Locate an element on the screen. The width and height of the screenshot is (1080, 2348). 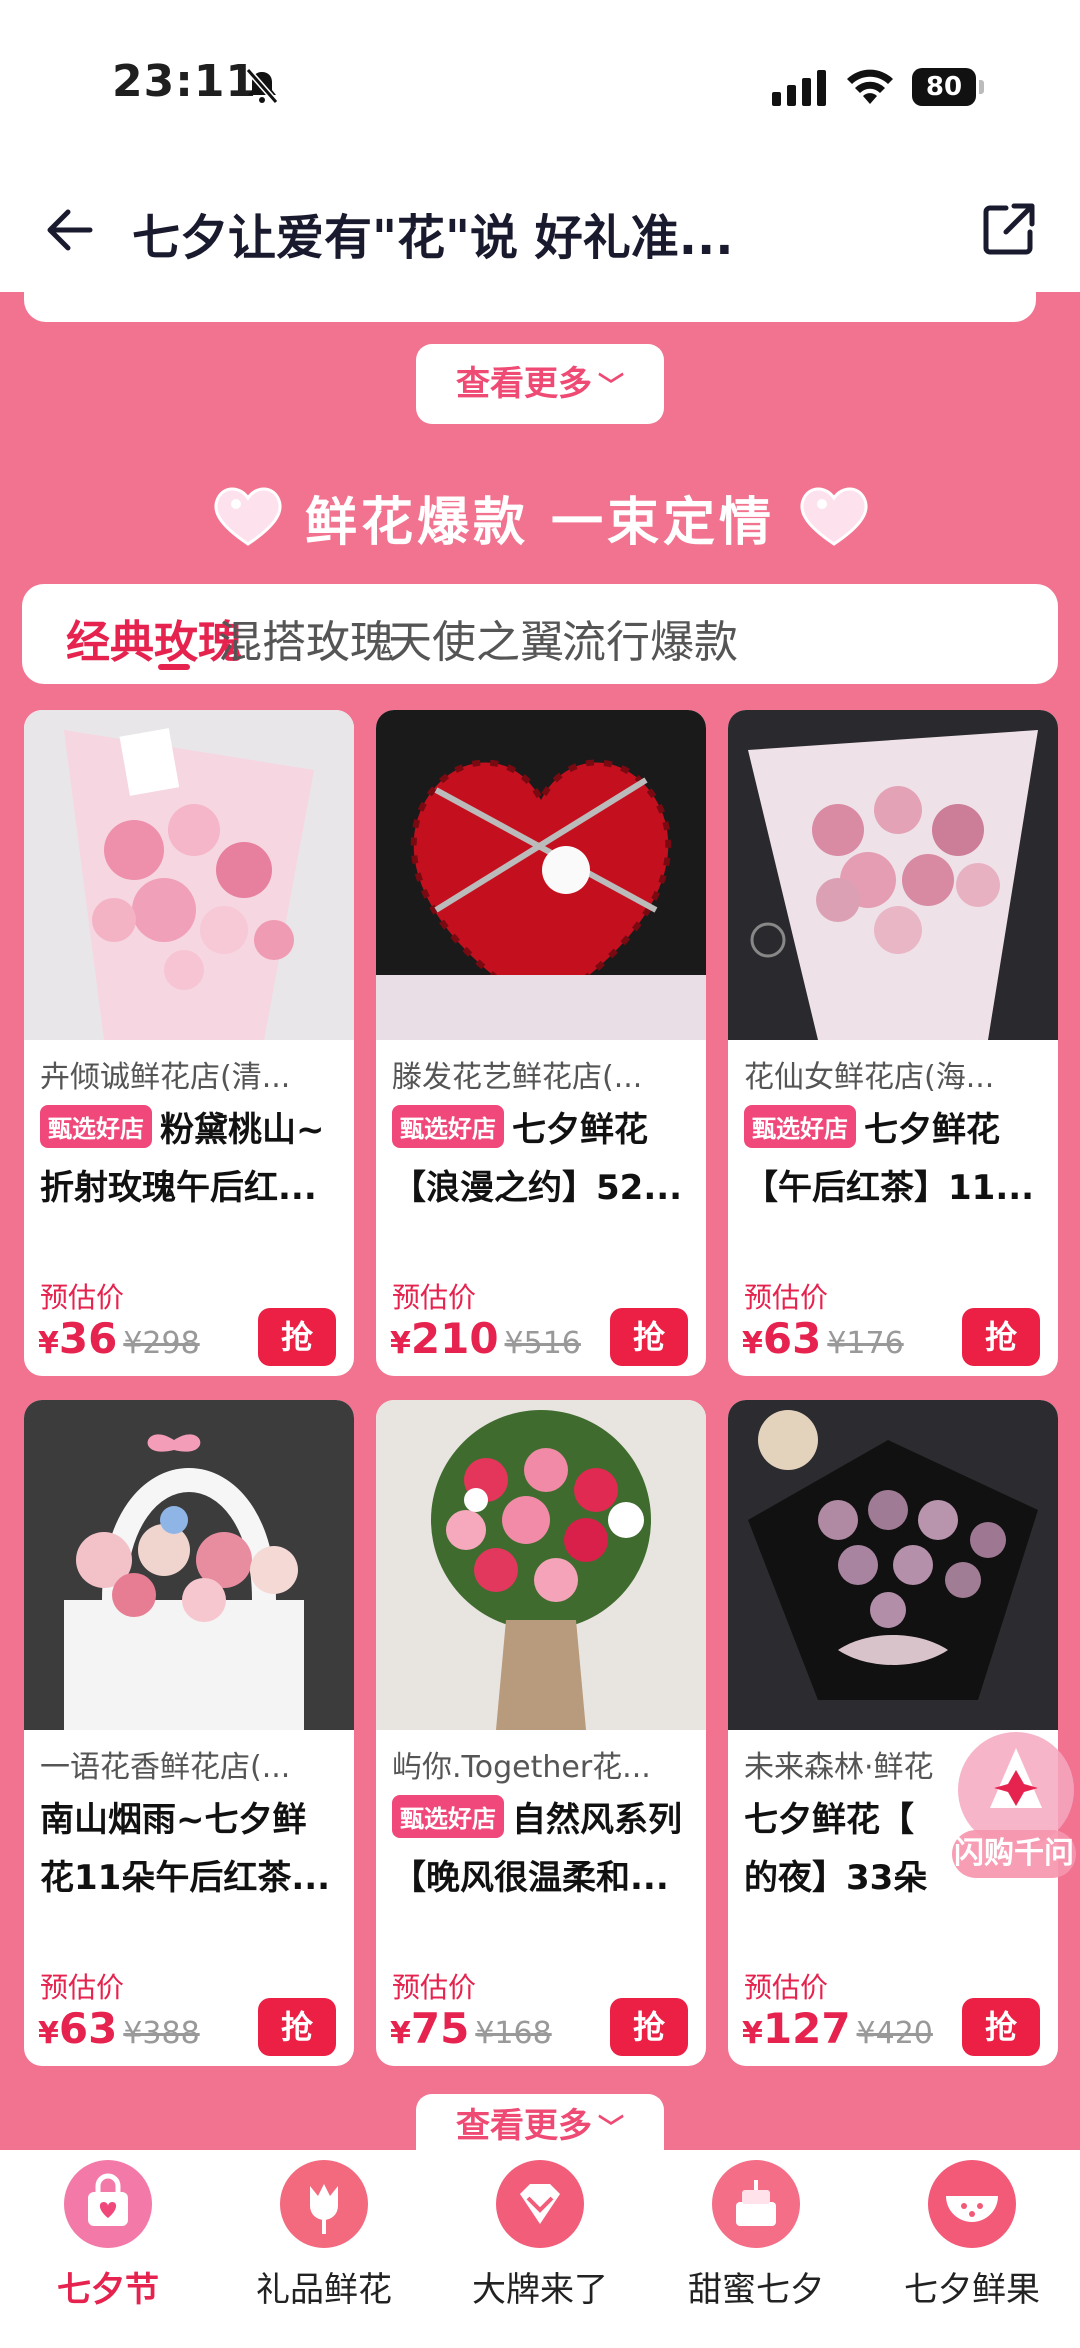
watermelon-icon is located at coordinates (972, 2204).